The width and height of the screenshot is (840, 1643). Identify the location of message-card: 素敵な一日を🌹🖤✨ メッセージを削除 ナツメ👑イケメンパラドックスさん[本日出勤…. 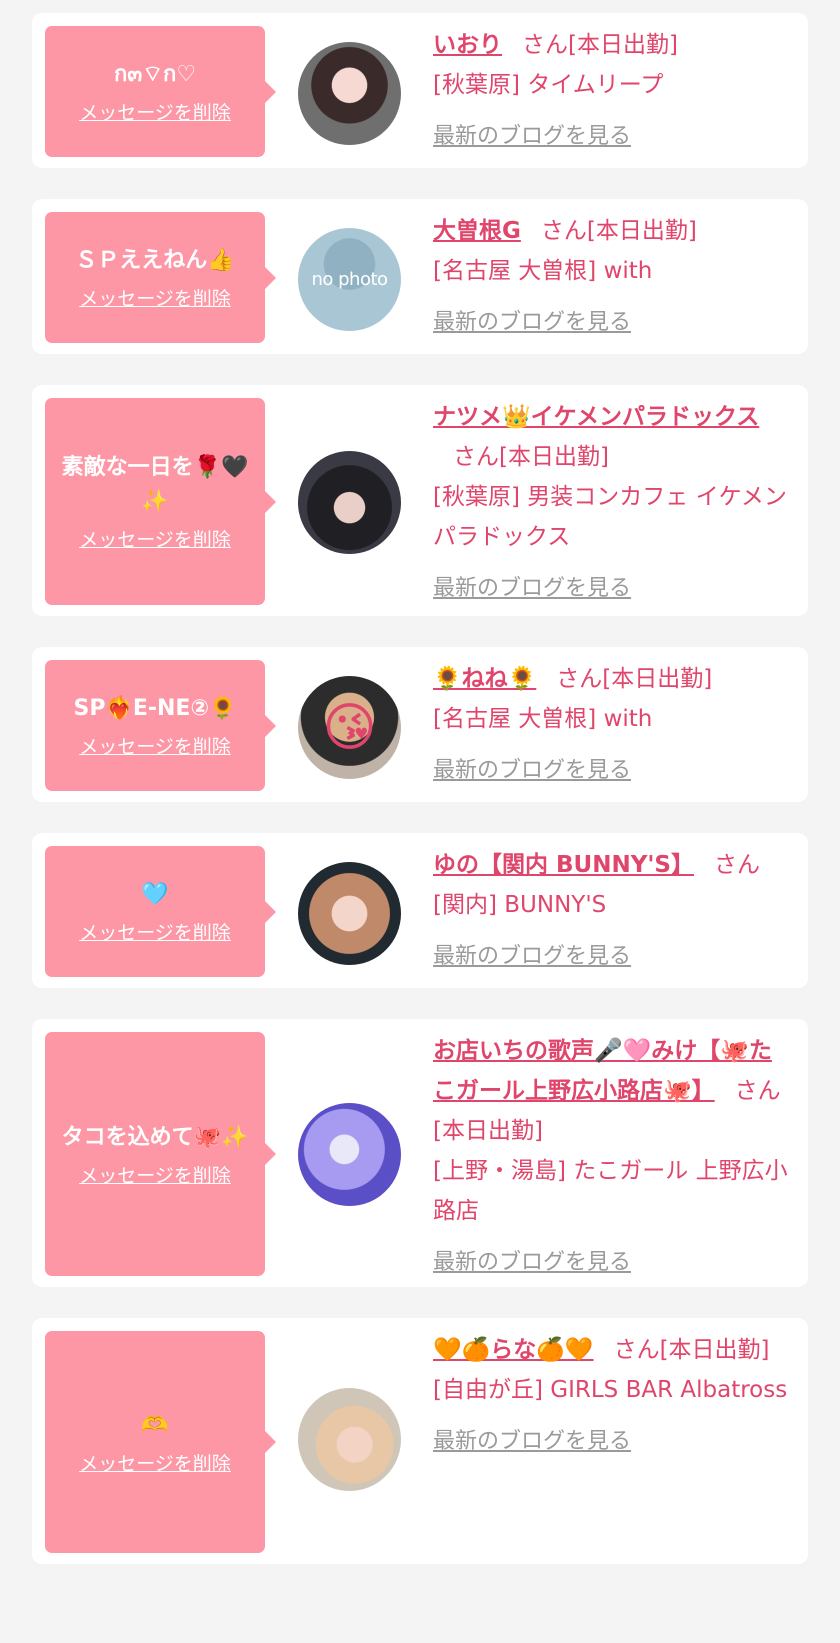
(420, 500).